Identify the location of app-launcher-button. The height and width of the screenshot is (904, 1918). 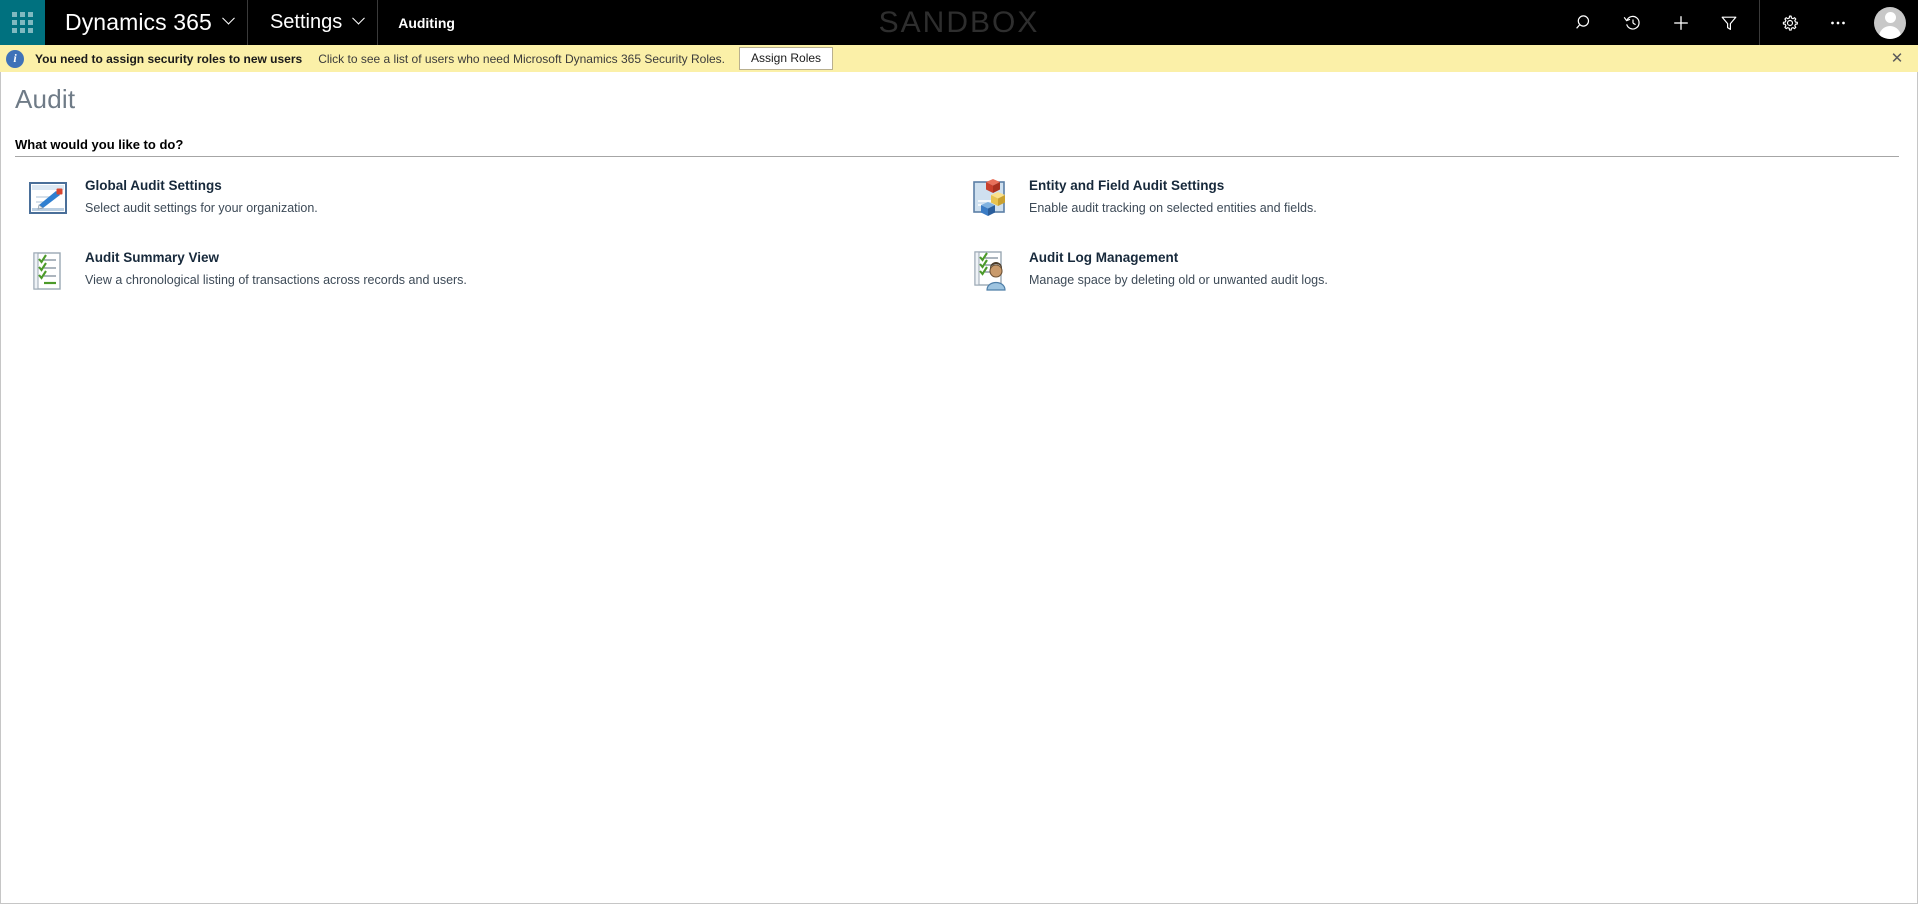
(22, 22).